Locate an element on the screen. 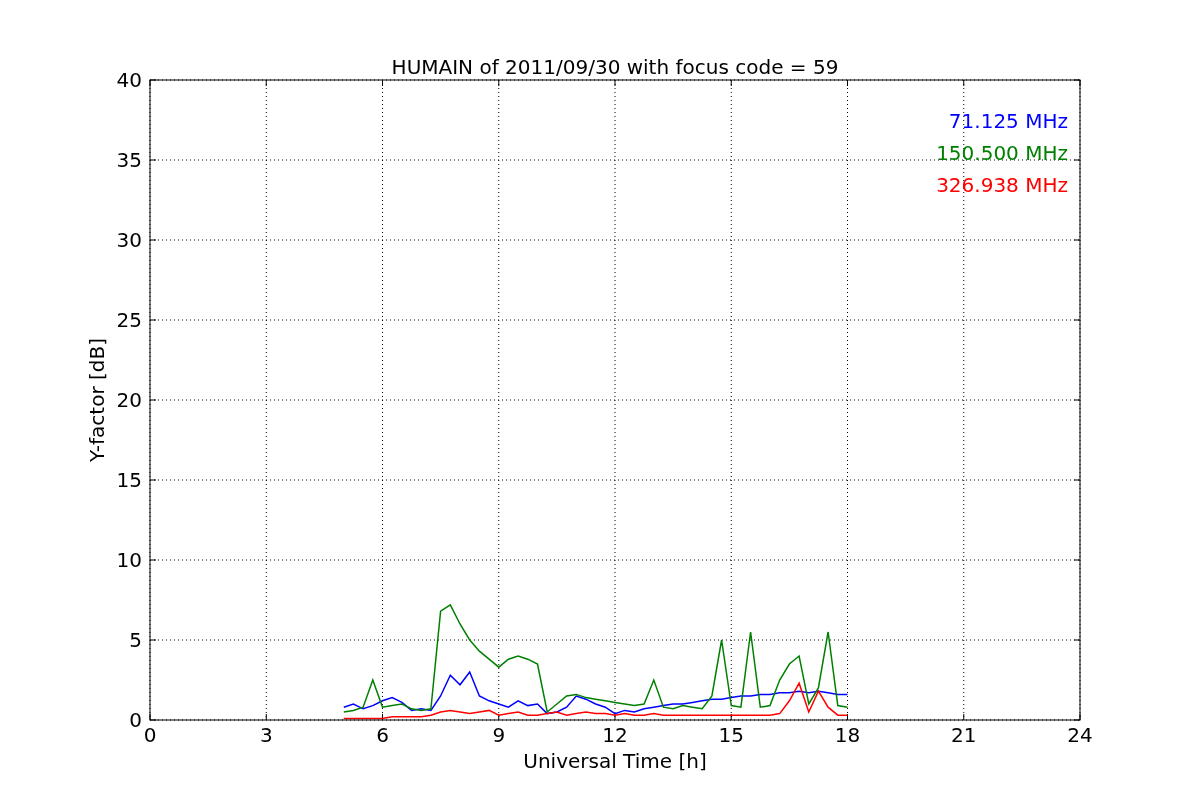 The image size is (1200, 800). legend-label: 150.500 MHz is located at coordinates (1002, 153).